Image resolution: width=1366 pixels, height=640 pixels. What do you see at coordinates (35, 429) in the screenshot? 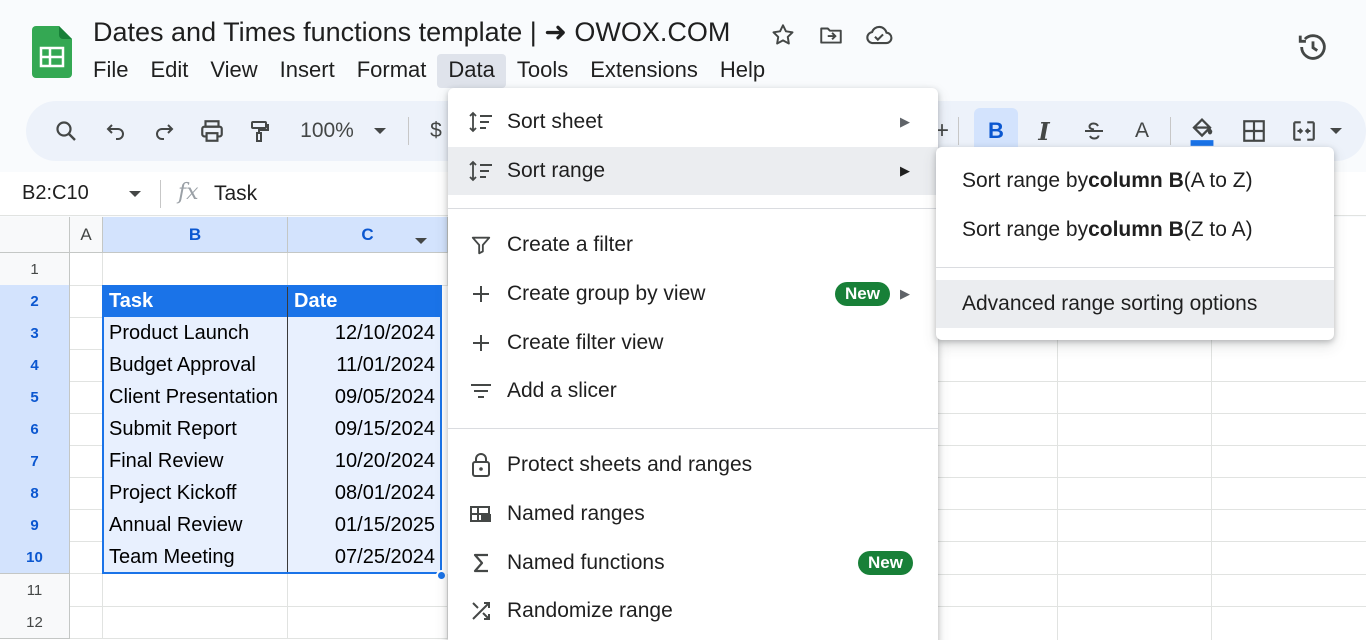
I see `row-header: 6` at bounding box center [35, 429].